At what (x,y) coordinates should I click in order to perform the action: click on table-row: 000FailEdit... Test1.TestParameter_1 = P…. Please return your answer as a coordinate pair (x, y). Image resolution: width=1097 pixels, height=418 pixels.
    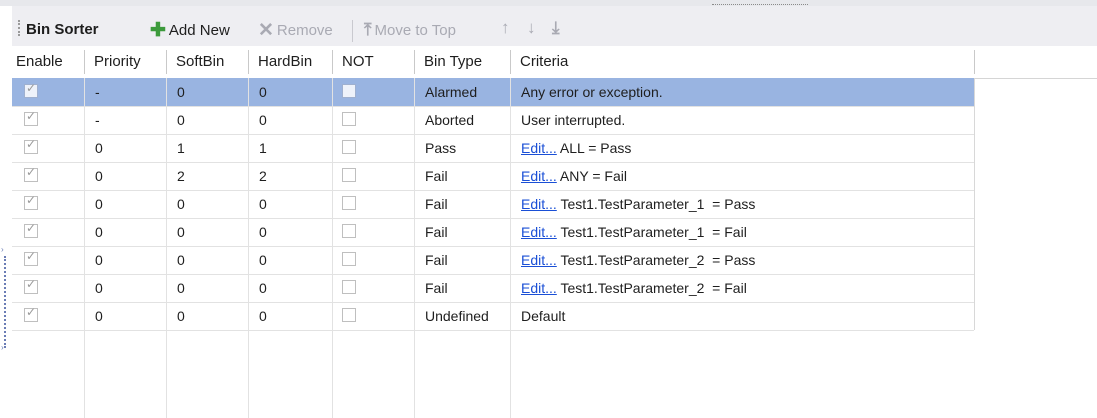
    Looking at the image, I should click on (493, 204).